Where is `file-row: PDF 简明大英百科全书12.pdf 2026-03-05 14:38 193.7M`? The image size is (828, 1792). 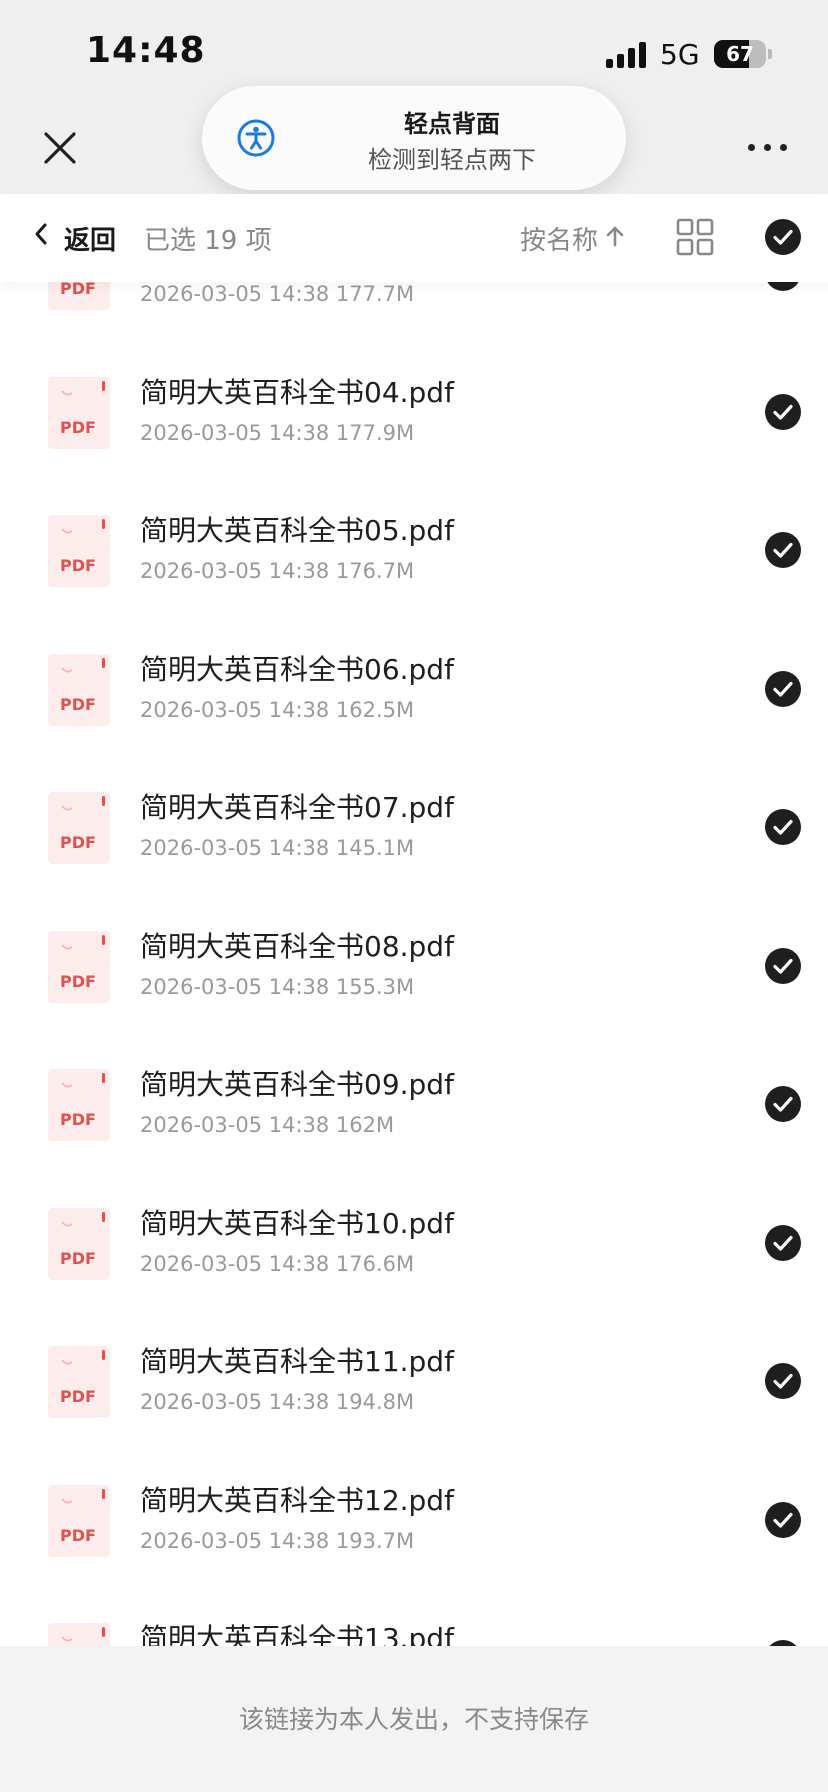 file-row: PDF 简明大英百科全书12.pdf 2026-03-05 14:38 193.7M is located at coordinates (414, 1510).